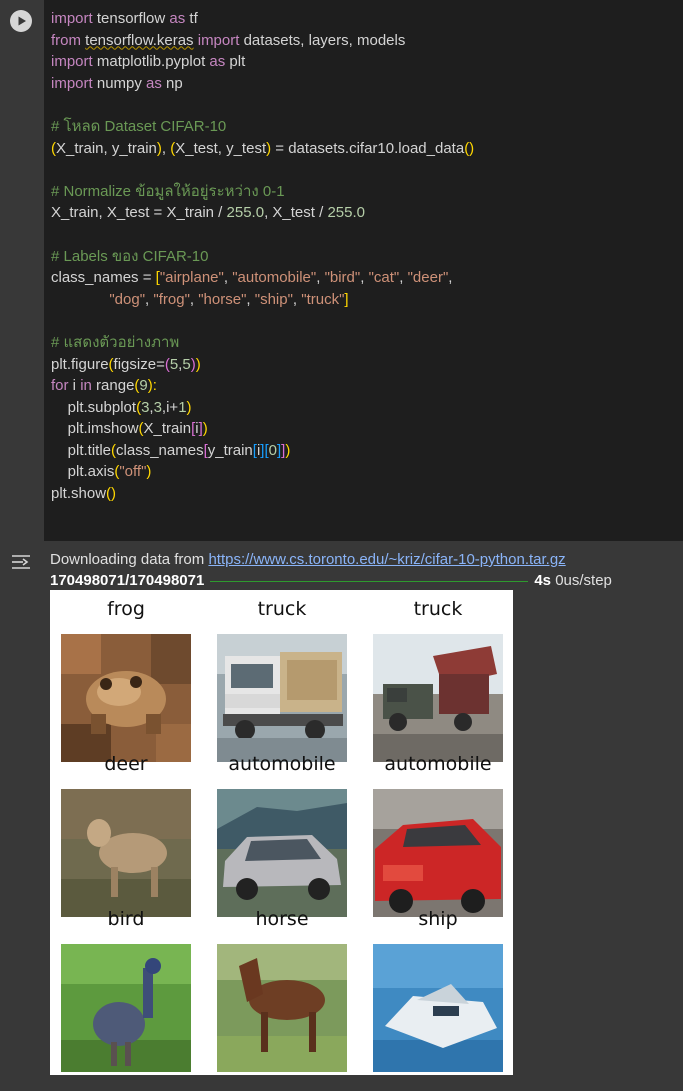 The height and width of the screenshot is (1091, 683). Describe the element at coordinates (438, 609) in the screenshot. I see `subplot-title: truck` at that location.